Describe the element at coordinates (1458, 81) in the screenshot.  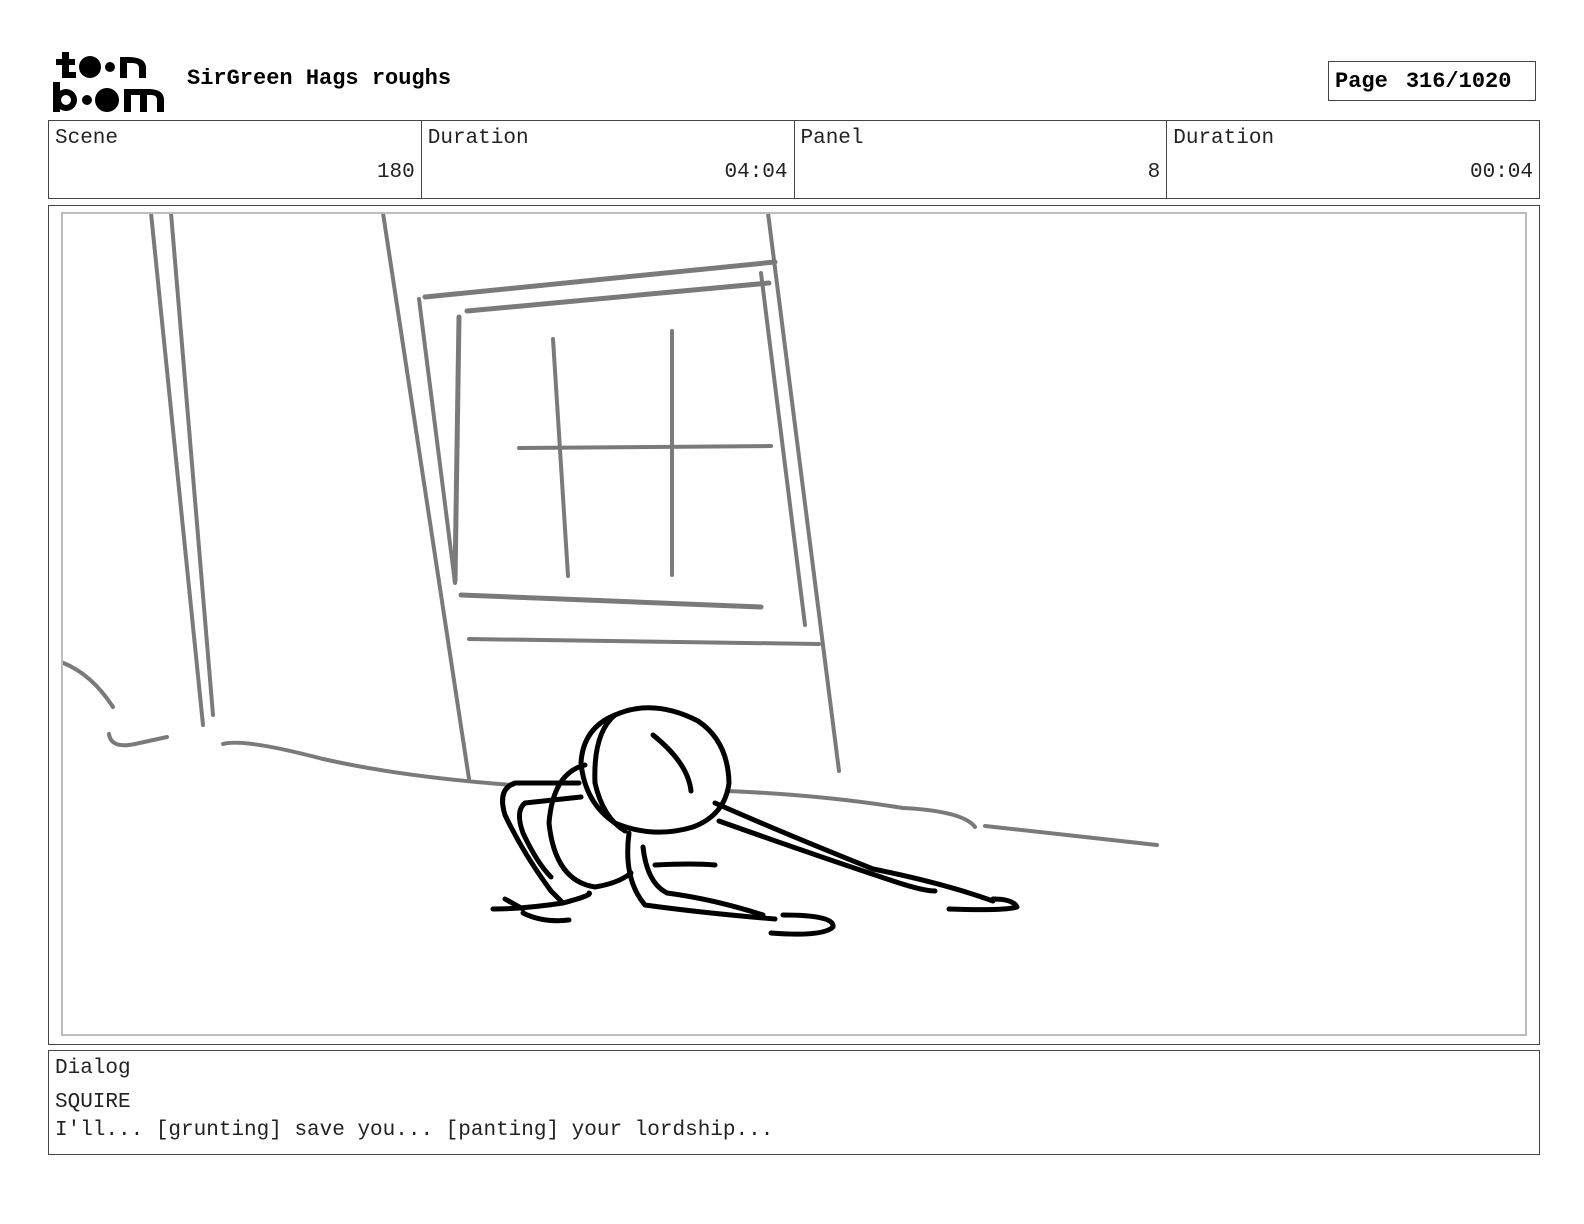
I see `page-number: 316/1020` at that location.